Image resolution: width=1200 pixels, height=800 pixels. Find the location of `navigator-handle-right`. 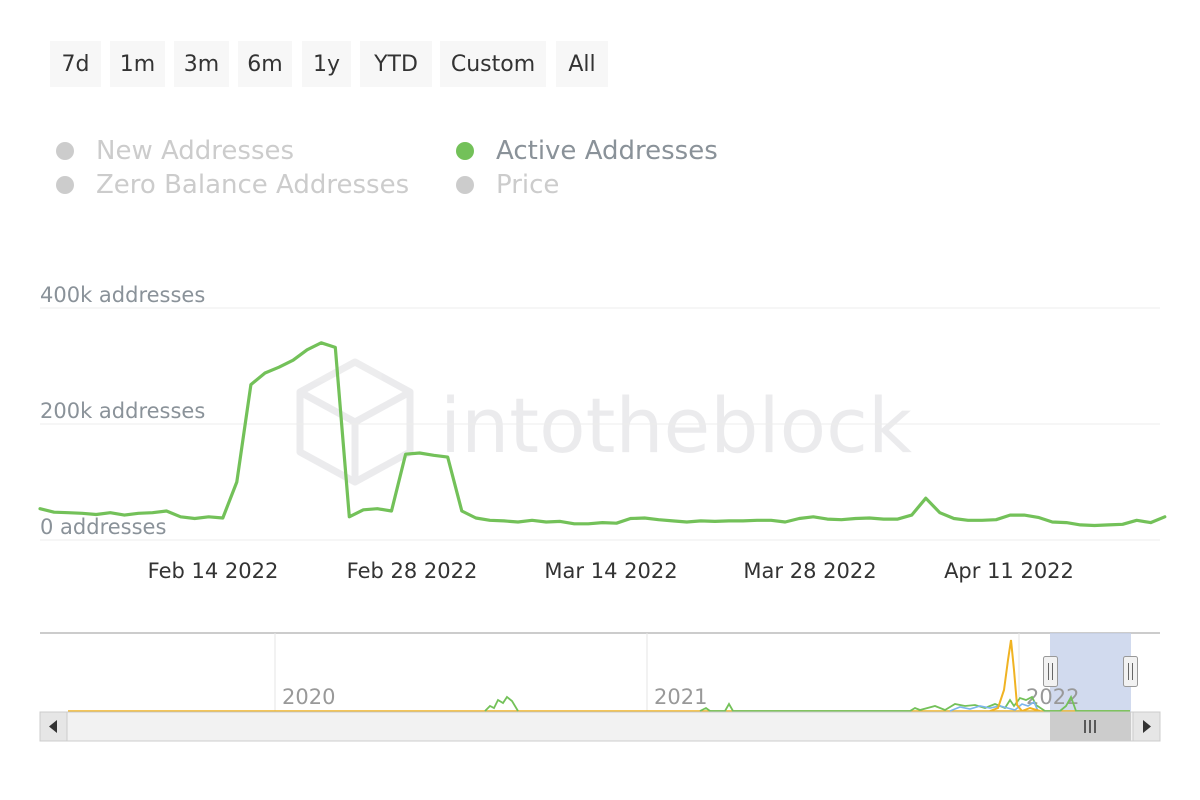

navigator-handle-right is located at coordinates (1130, 671).